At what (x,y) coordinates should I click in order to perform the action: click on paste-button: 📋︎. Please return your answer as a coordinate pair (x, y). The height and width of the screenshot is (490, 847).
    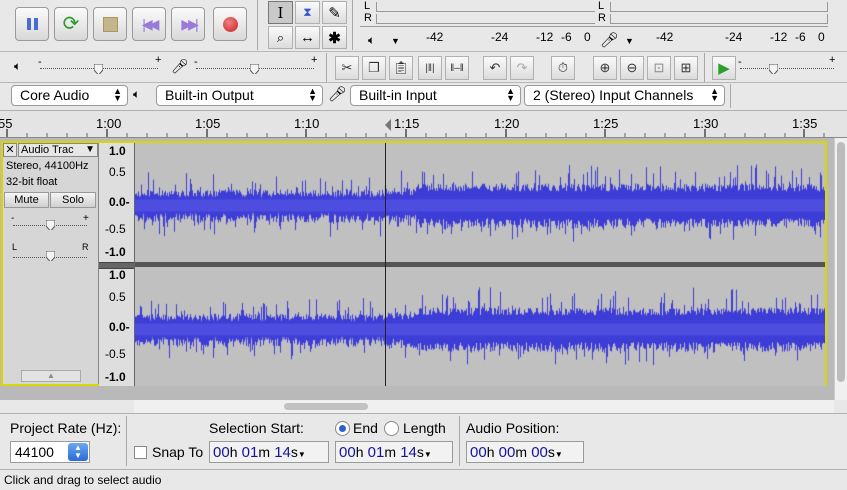
    Looking at the image, I should click on (401, 68).